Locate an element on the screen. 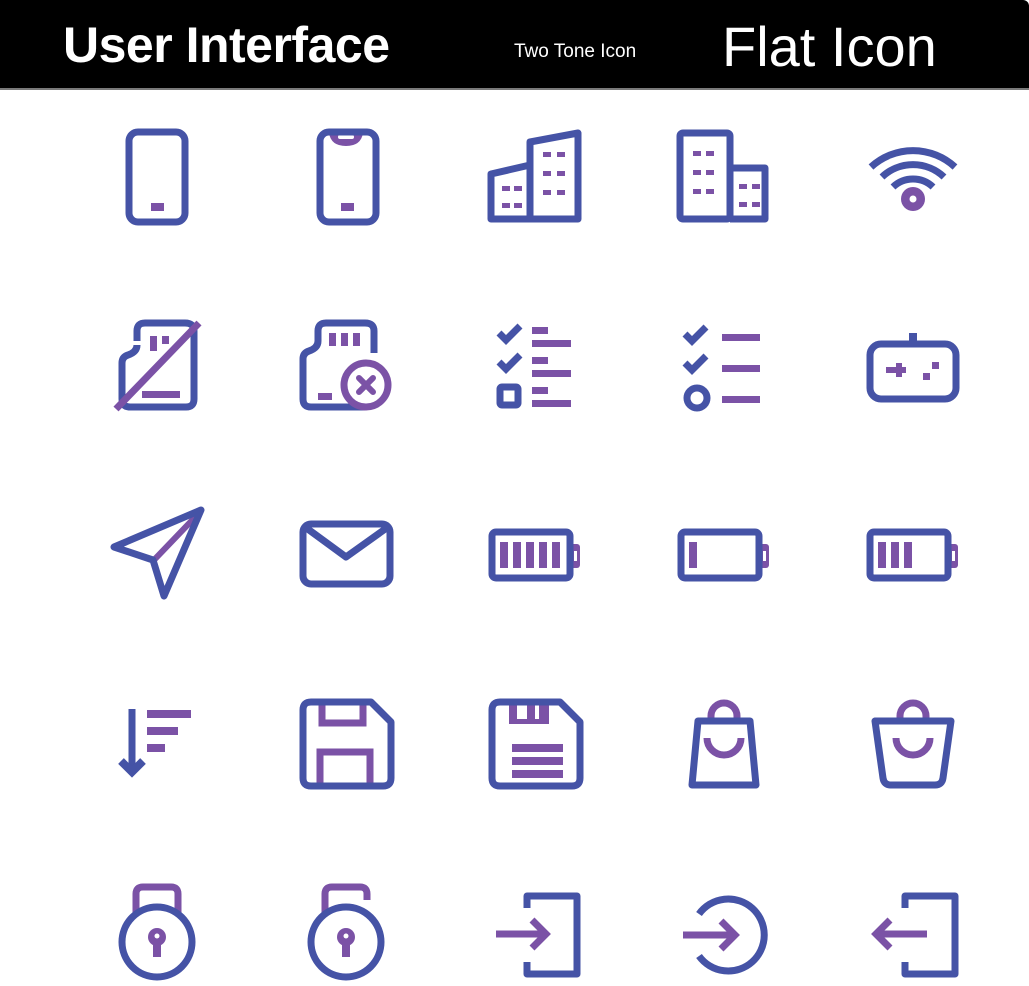 This screenshot has width=1029, height=986. battery-medium-icon is located at coordinates (913, 555).